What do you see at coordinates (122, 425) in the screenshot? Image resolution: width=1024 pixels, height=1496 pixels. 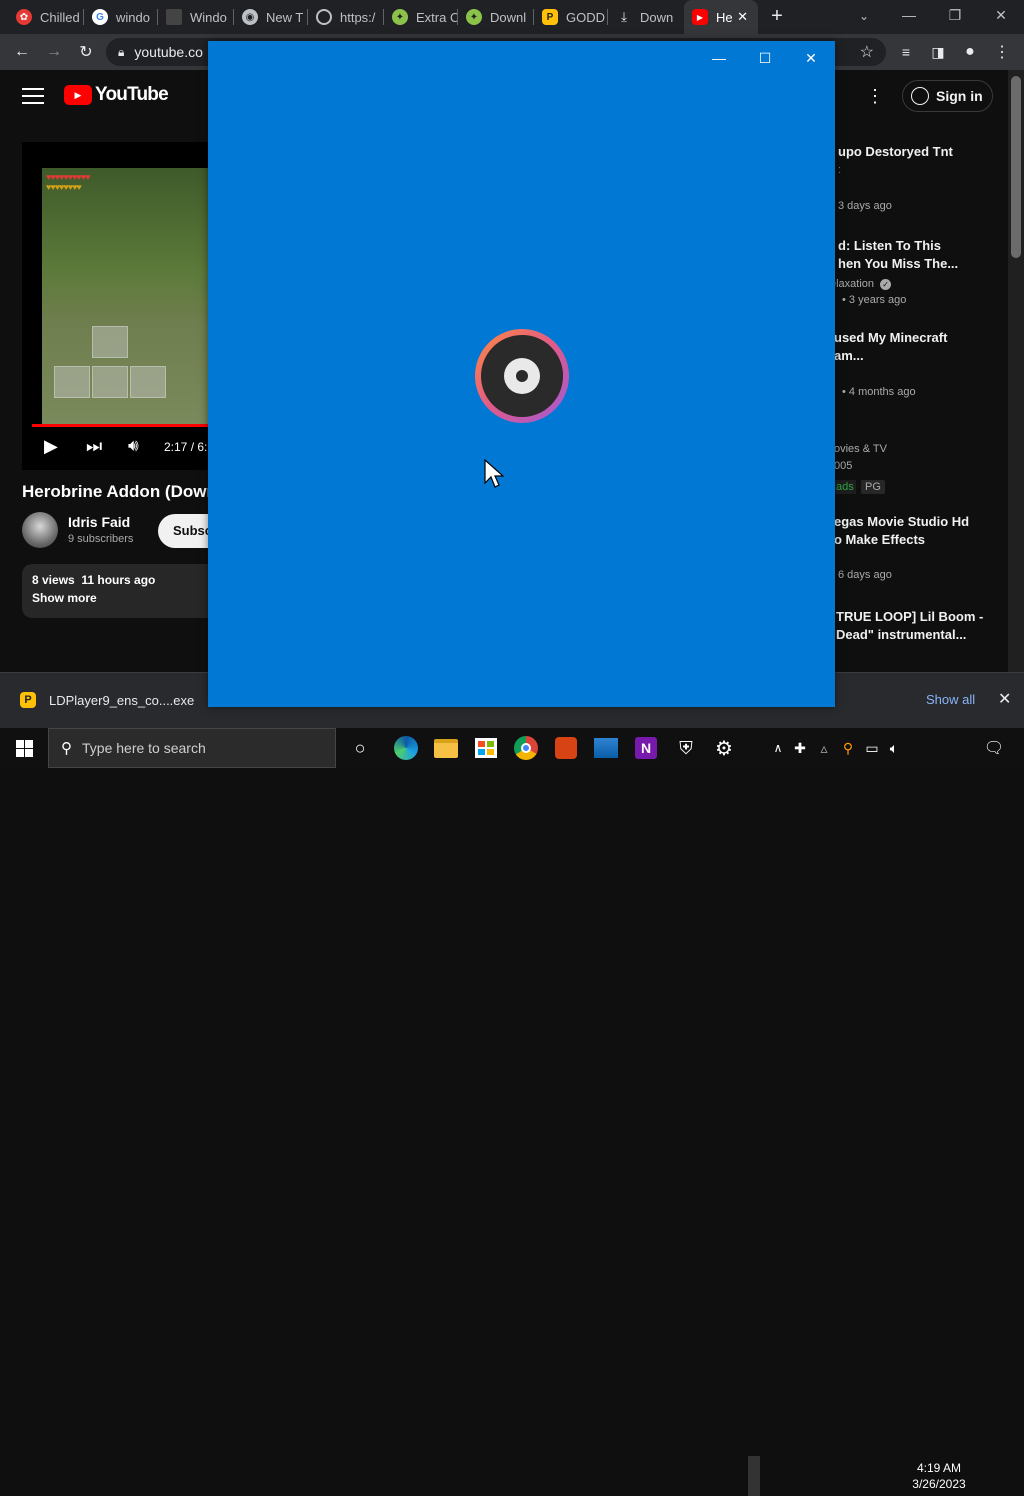 I see `progress-bar` at bounding box center [122, 425].